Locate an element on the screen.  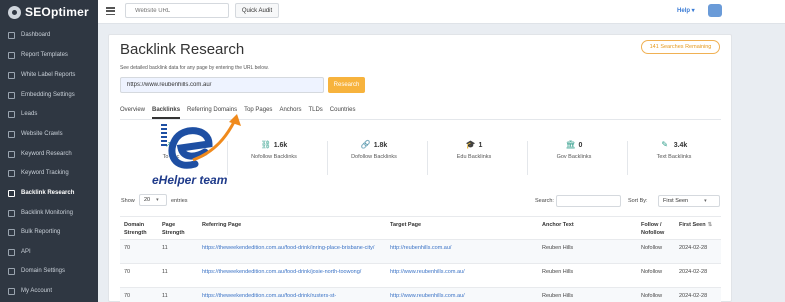
top-bar: Quick Audit Help ▾ is located at coordinates (441, 12).